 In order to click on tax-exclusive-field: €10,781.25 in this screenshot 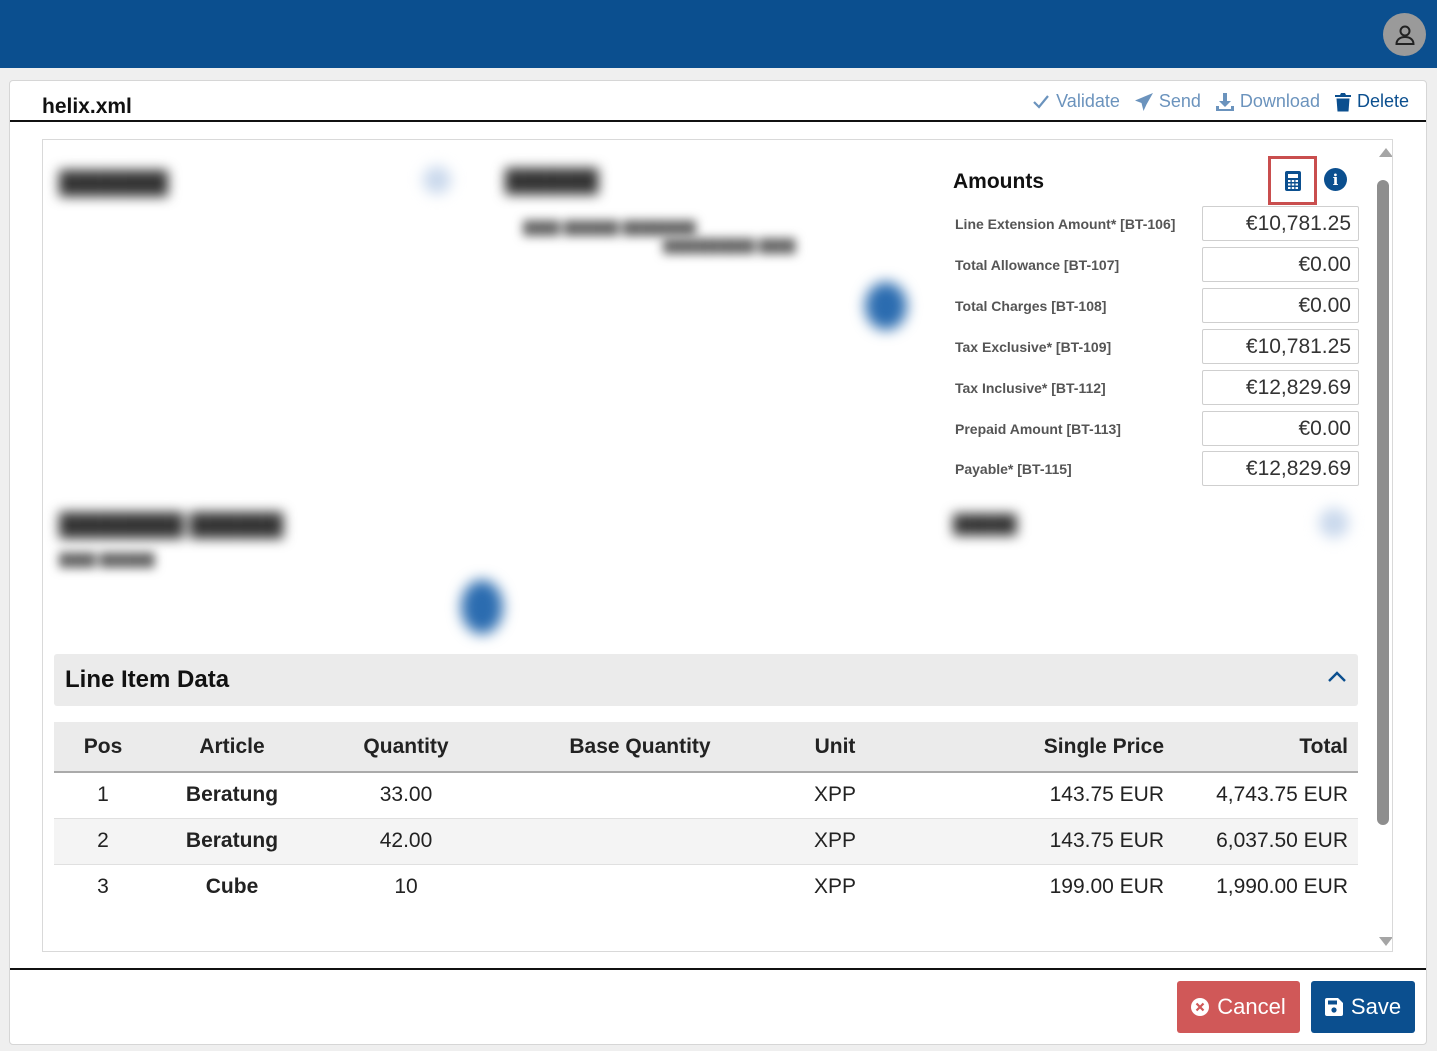, I will do `click(1280, 346)`.